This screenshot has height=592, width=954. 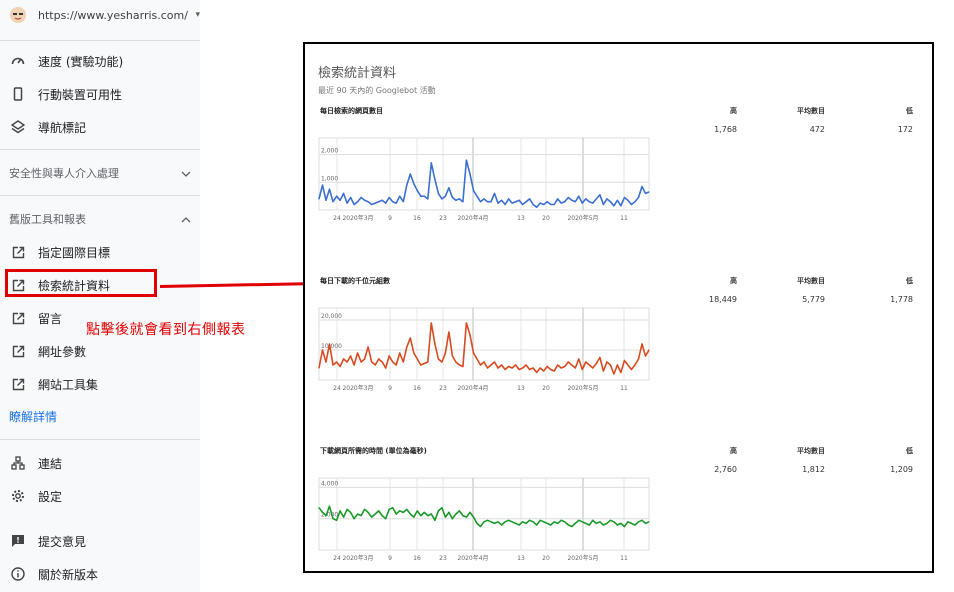 What do you see at coordinates (18, 496) in the screenshot?
I see `settings-icon` at bounding box center [18, 496].